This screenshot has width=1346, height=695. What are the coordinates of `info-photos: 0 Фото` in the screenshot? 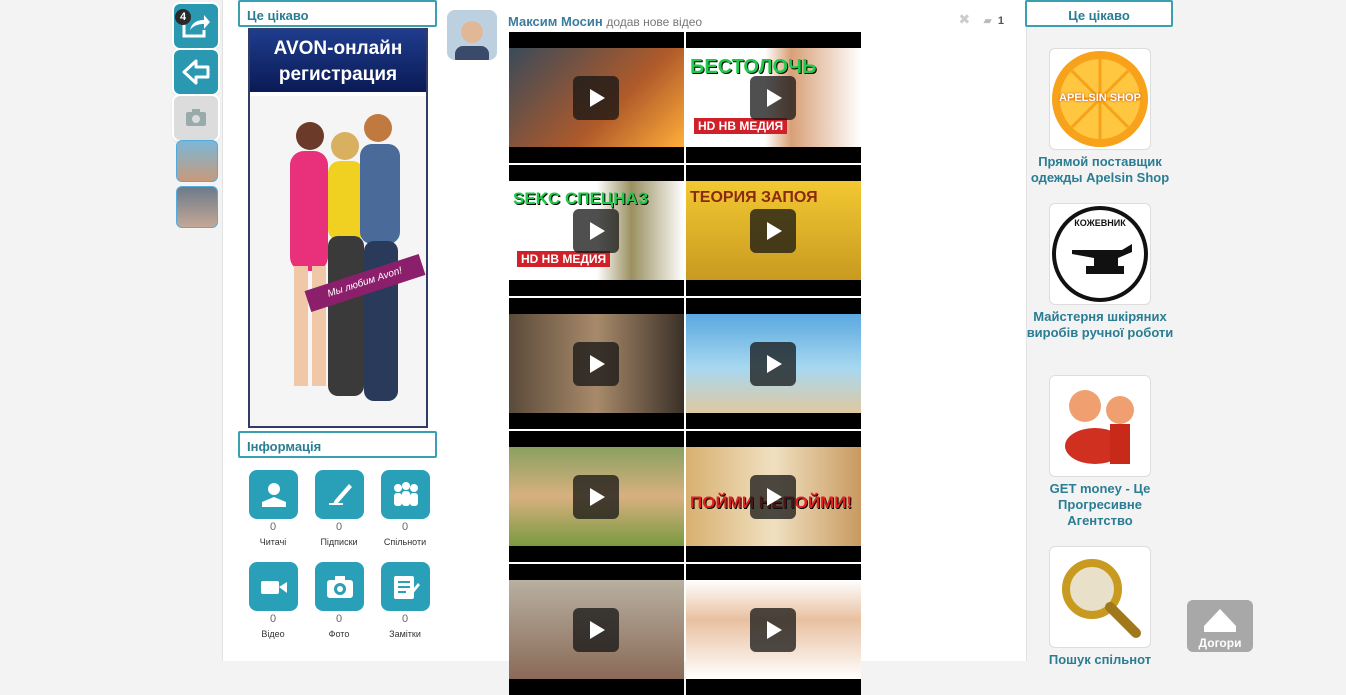 It's located at (339, 600).